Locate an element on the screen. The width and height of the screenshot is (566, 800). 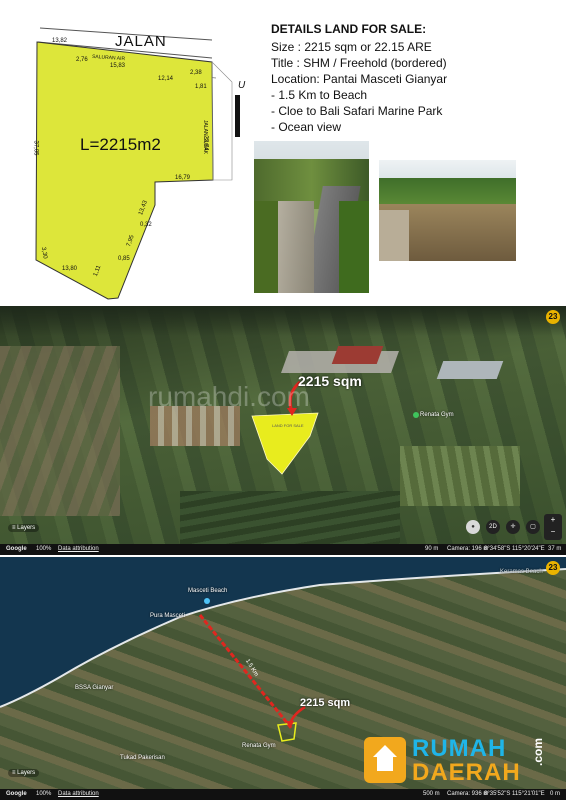
dim-label: 16,79 is located at coordinates (183, 178).